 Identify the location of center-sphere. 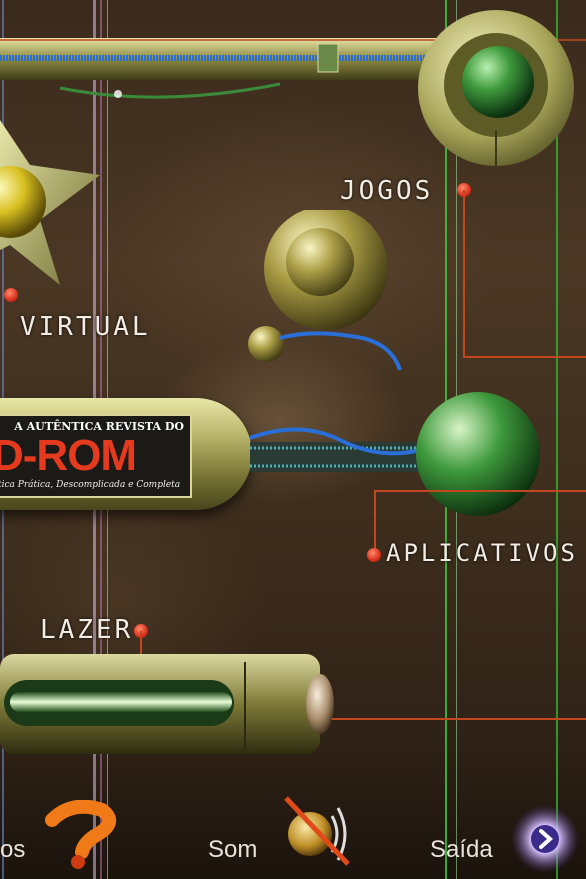
(325, 290).